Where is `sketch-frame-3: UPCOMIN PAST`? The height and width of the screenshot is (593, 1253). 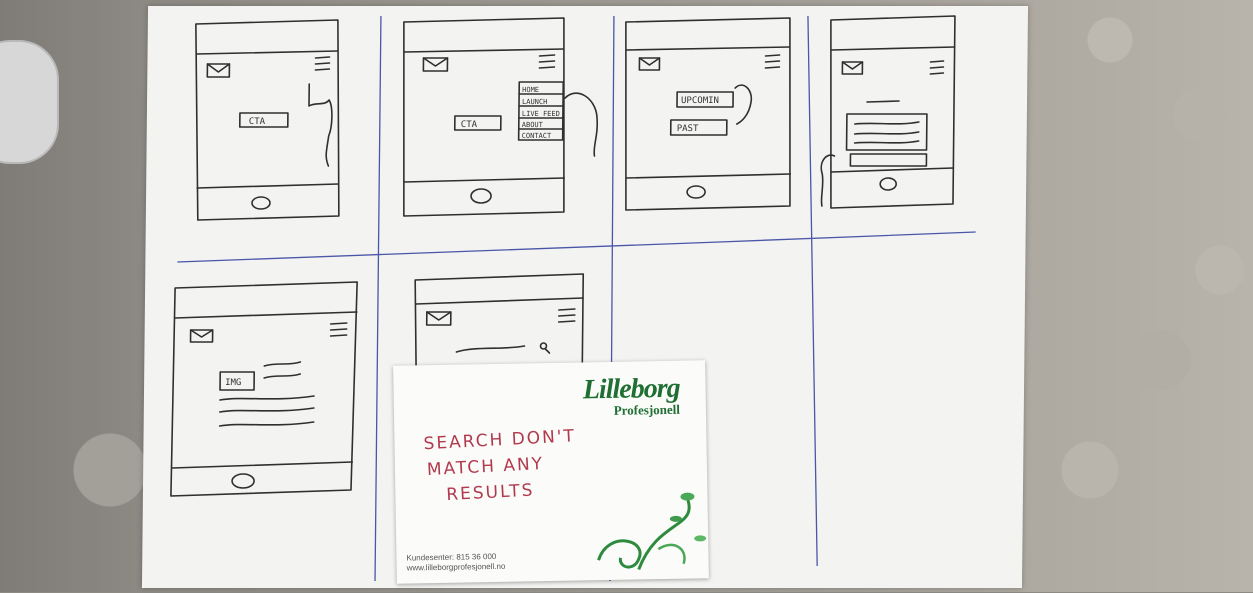
sketch-frame-3: UPCOMIN PAST is located at coordinates (708, 114).